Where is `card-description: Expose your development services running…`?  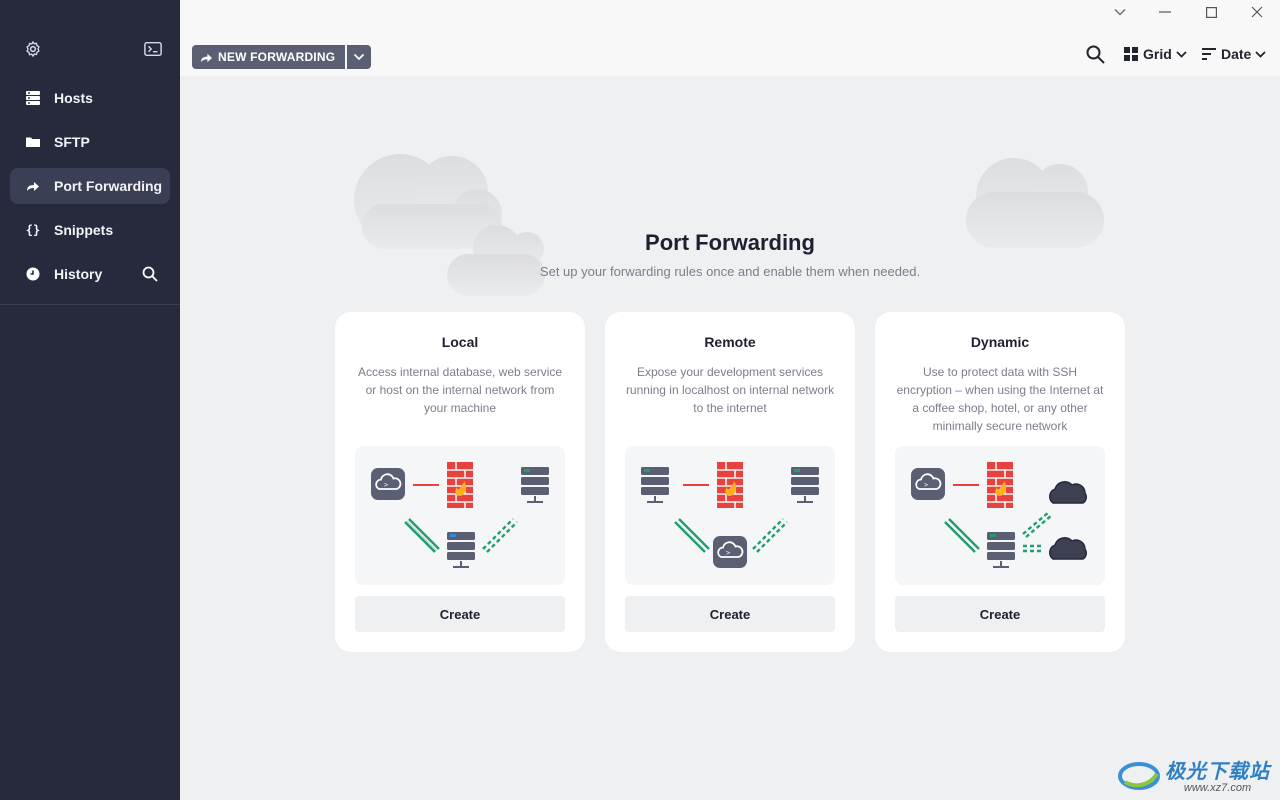
card-description: Expose your development services running… is located at coordinates (730, 390).